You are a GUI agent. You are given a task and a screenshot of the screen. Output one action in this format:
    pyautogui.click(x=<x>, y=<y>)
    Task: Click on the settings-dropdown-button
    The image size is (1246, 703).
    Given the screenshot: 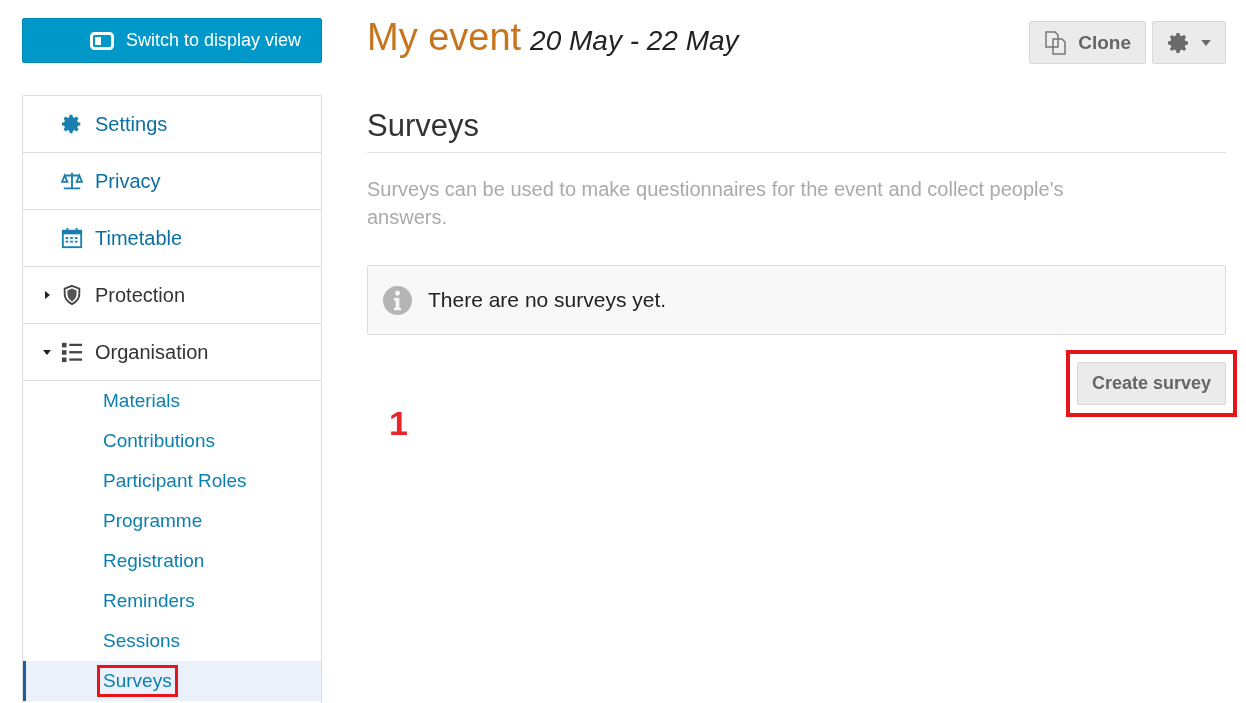 What is the action you would take?
    pyautogui.click(x=1189, y=42)
    